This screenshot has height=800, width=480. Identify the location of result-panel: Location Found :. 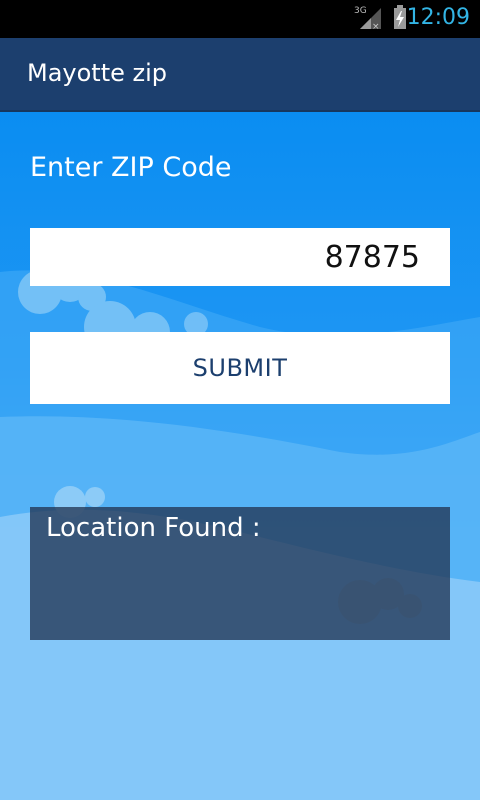
(240, 573).